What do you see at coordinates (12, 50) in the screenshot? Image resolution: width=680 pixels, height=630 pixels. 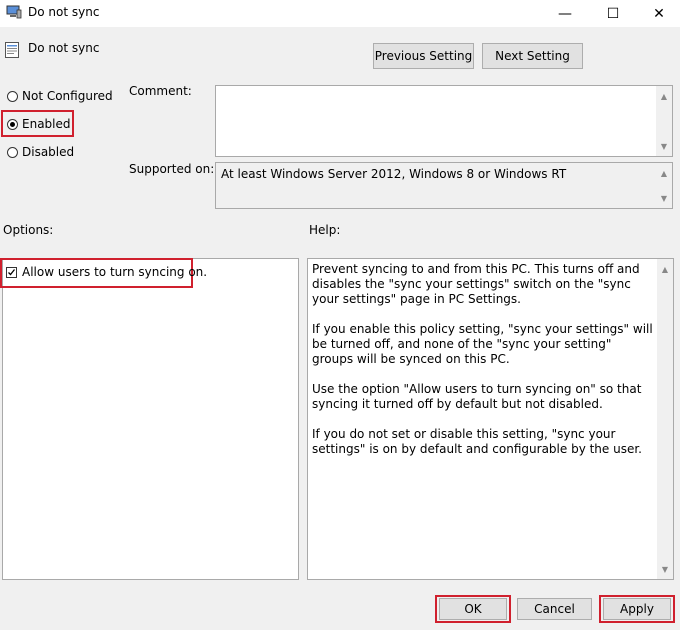 I see `policy-icon` at bounding box center [12, 50].